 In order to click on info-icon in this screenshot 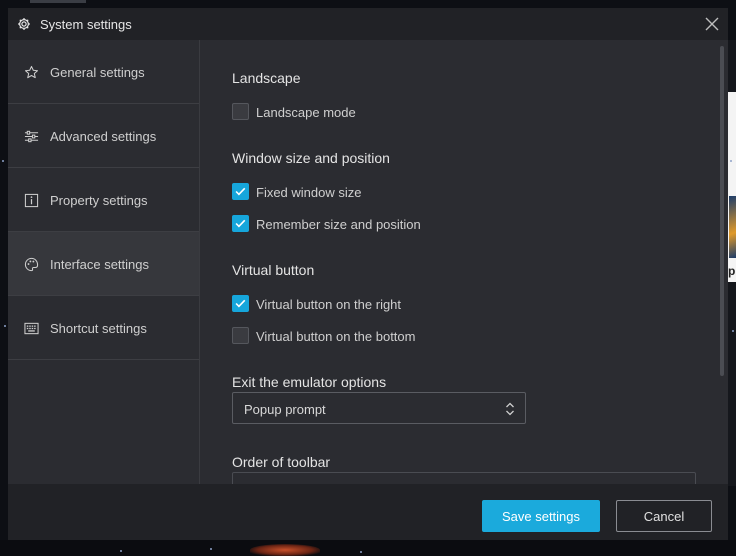, I will do `click(31, 200)`.